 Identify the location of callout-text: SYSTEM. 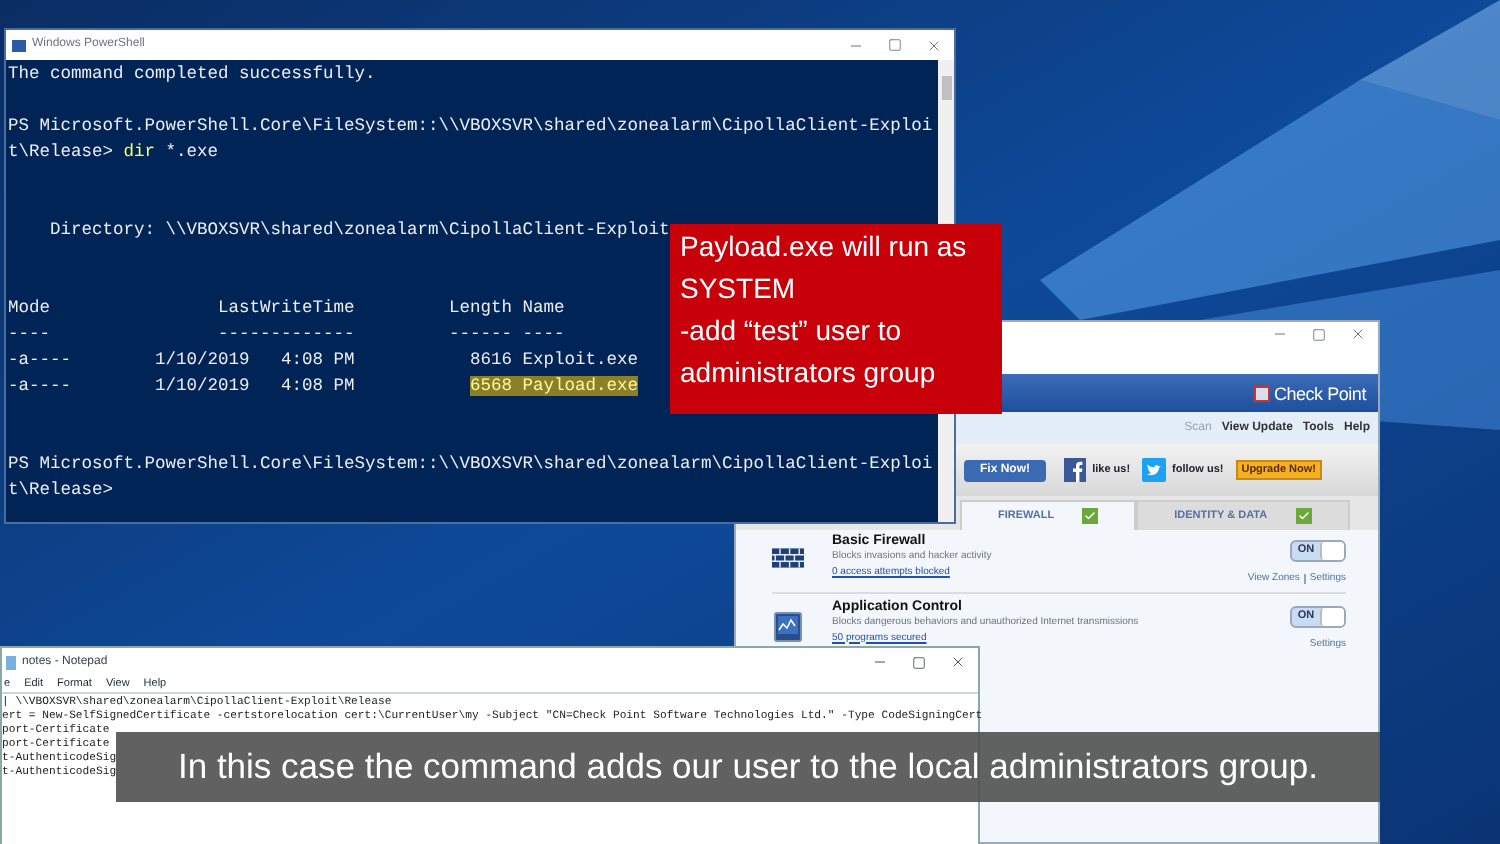
(739, 289).